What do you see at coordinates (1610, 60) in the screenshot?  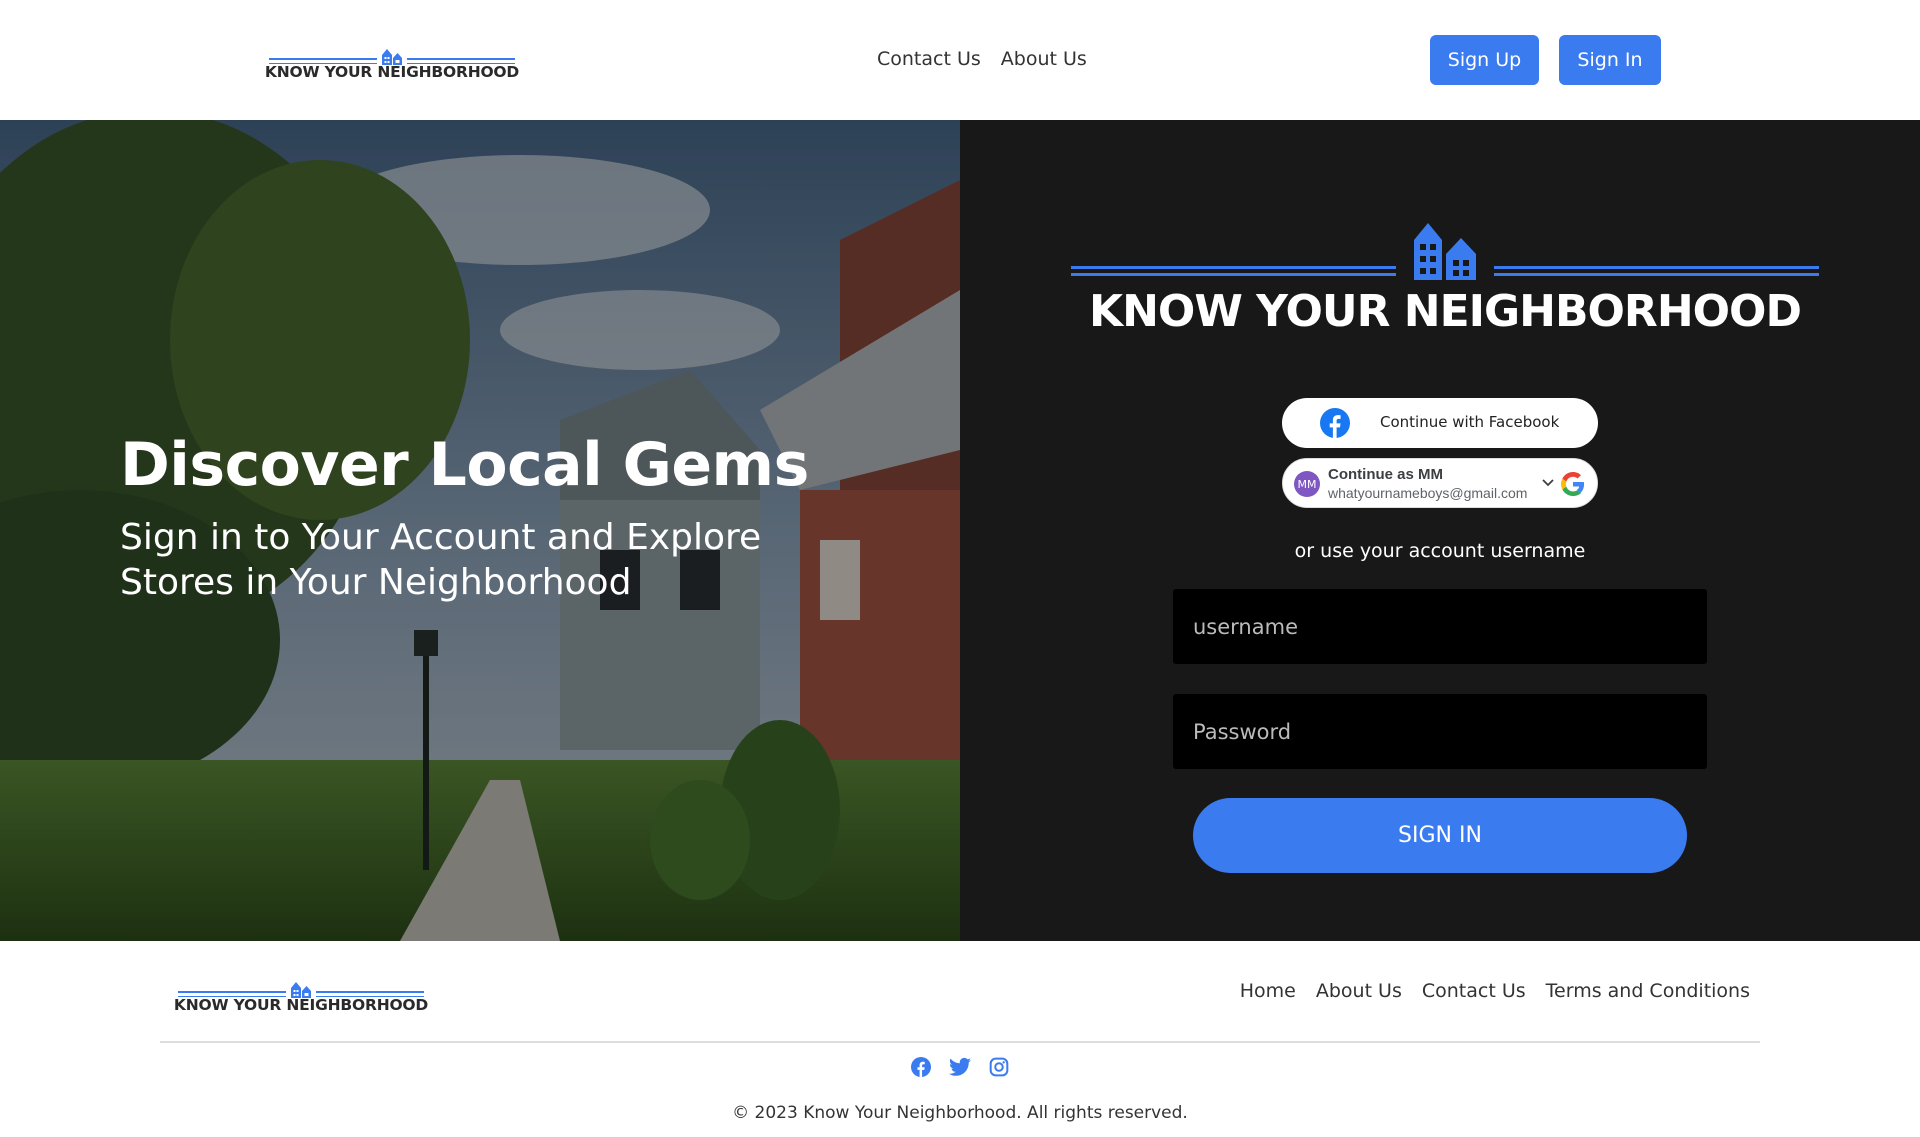 I see `sign-in-button: Sign In` at bounding box center [1610, 60].